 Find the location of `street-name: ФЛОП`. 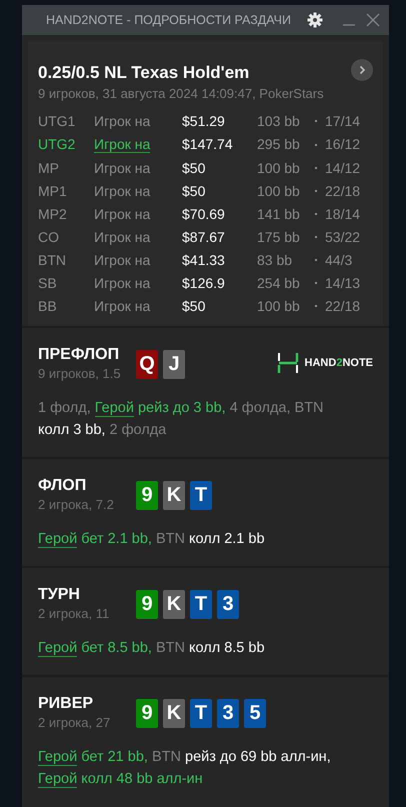

street-name: ФЛОП is located at coordinates (63, 486).